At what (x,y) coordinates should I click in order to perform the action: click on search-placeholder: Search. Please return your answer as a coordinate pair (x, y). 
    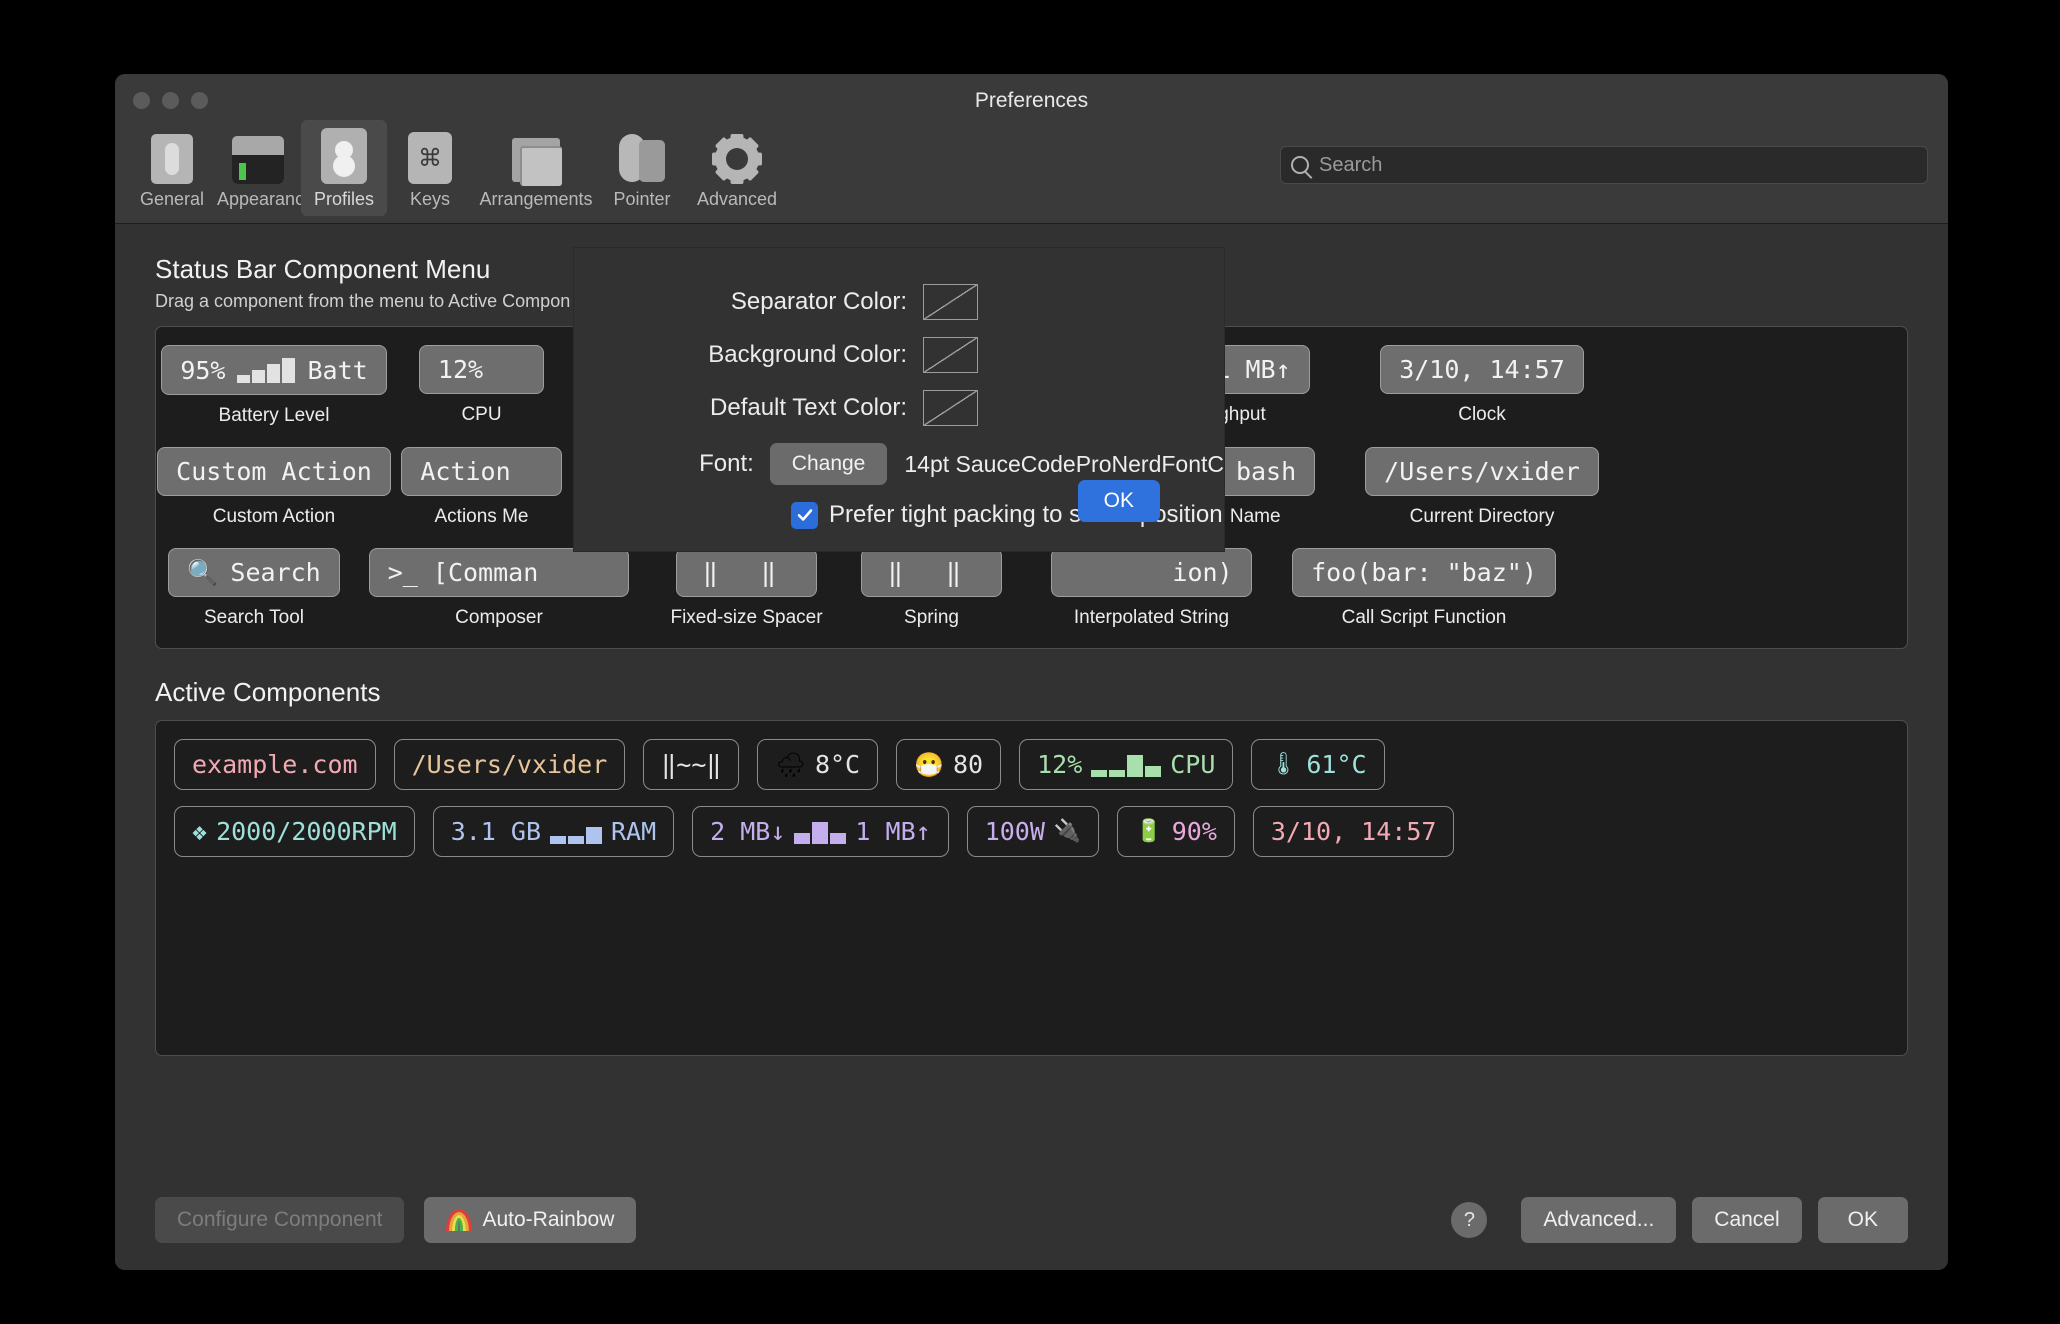
    Looking at the image, I should click on (1351, 164).